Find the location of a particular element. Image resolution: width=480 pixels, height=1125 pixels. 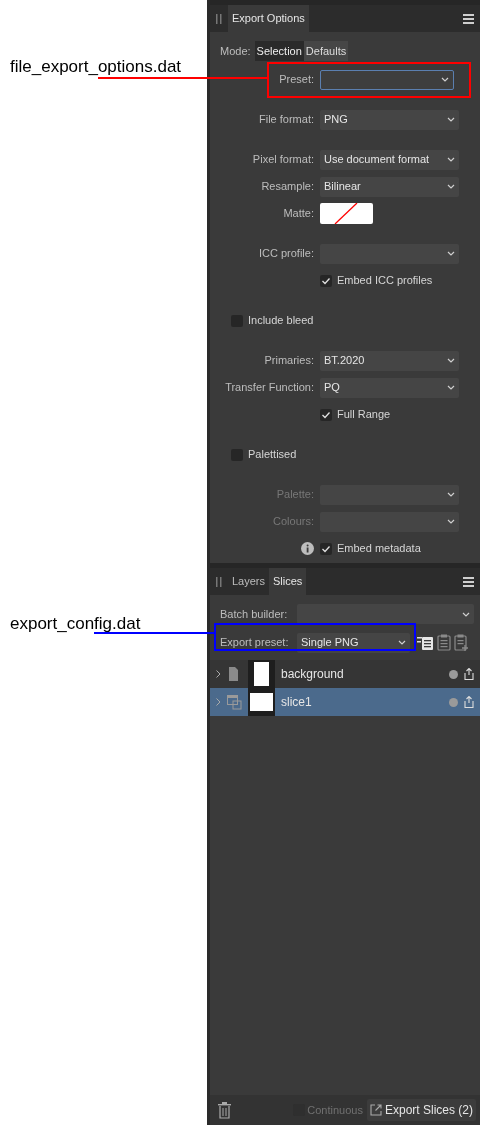

field-label: File format: is located at coordinates (286, 120).